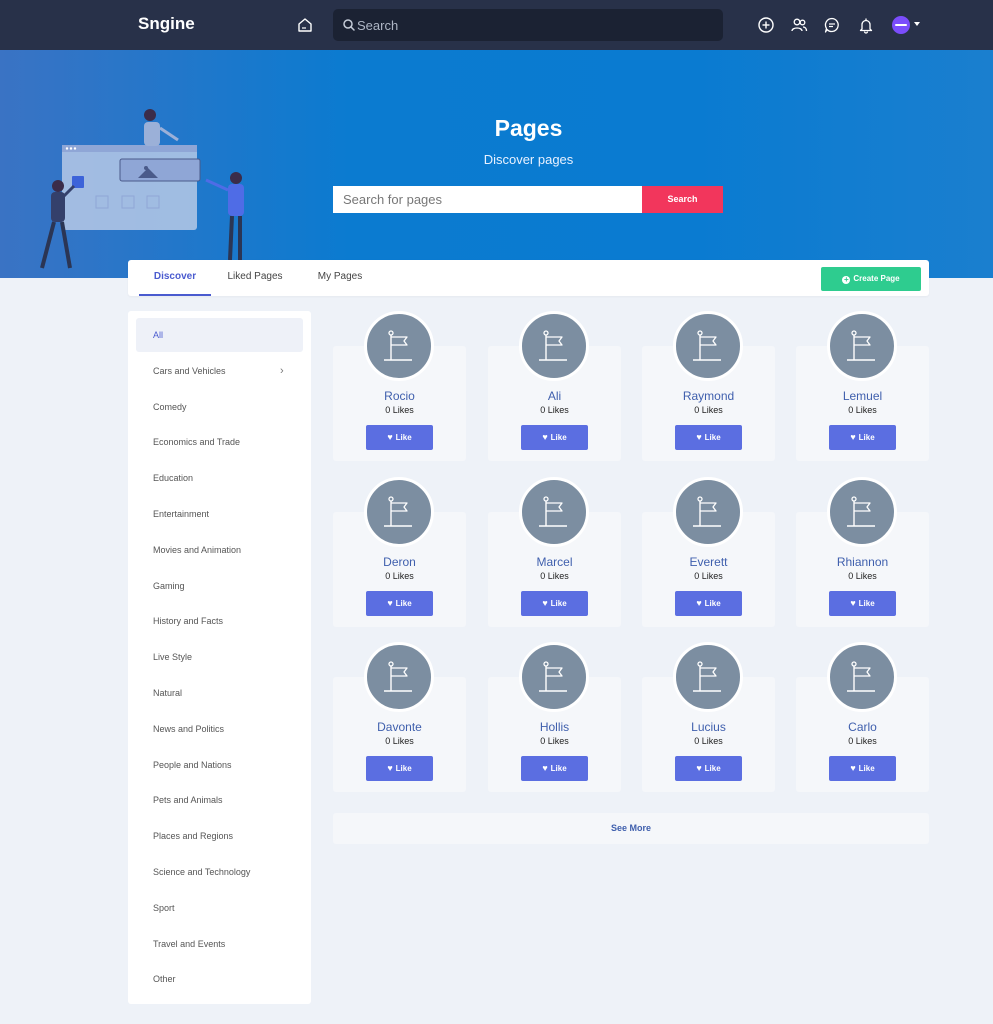 This screenshot has width=993, height=1024. I want to click on global-search, so click(528, 25).